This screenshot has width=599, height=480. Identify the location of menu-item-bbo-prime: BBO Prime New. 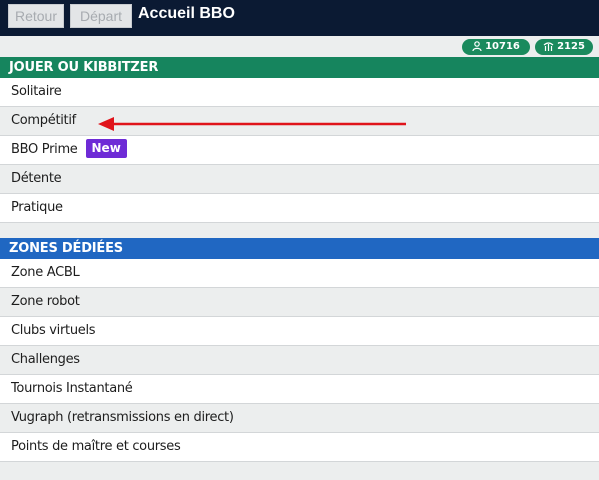
(299, 150).